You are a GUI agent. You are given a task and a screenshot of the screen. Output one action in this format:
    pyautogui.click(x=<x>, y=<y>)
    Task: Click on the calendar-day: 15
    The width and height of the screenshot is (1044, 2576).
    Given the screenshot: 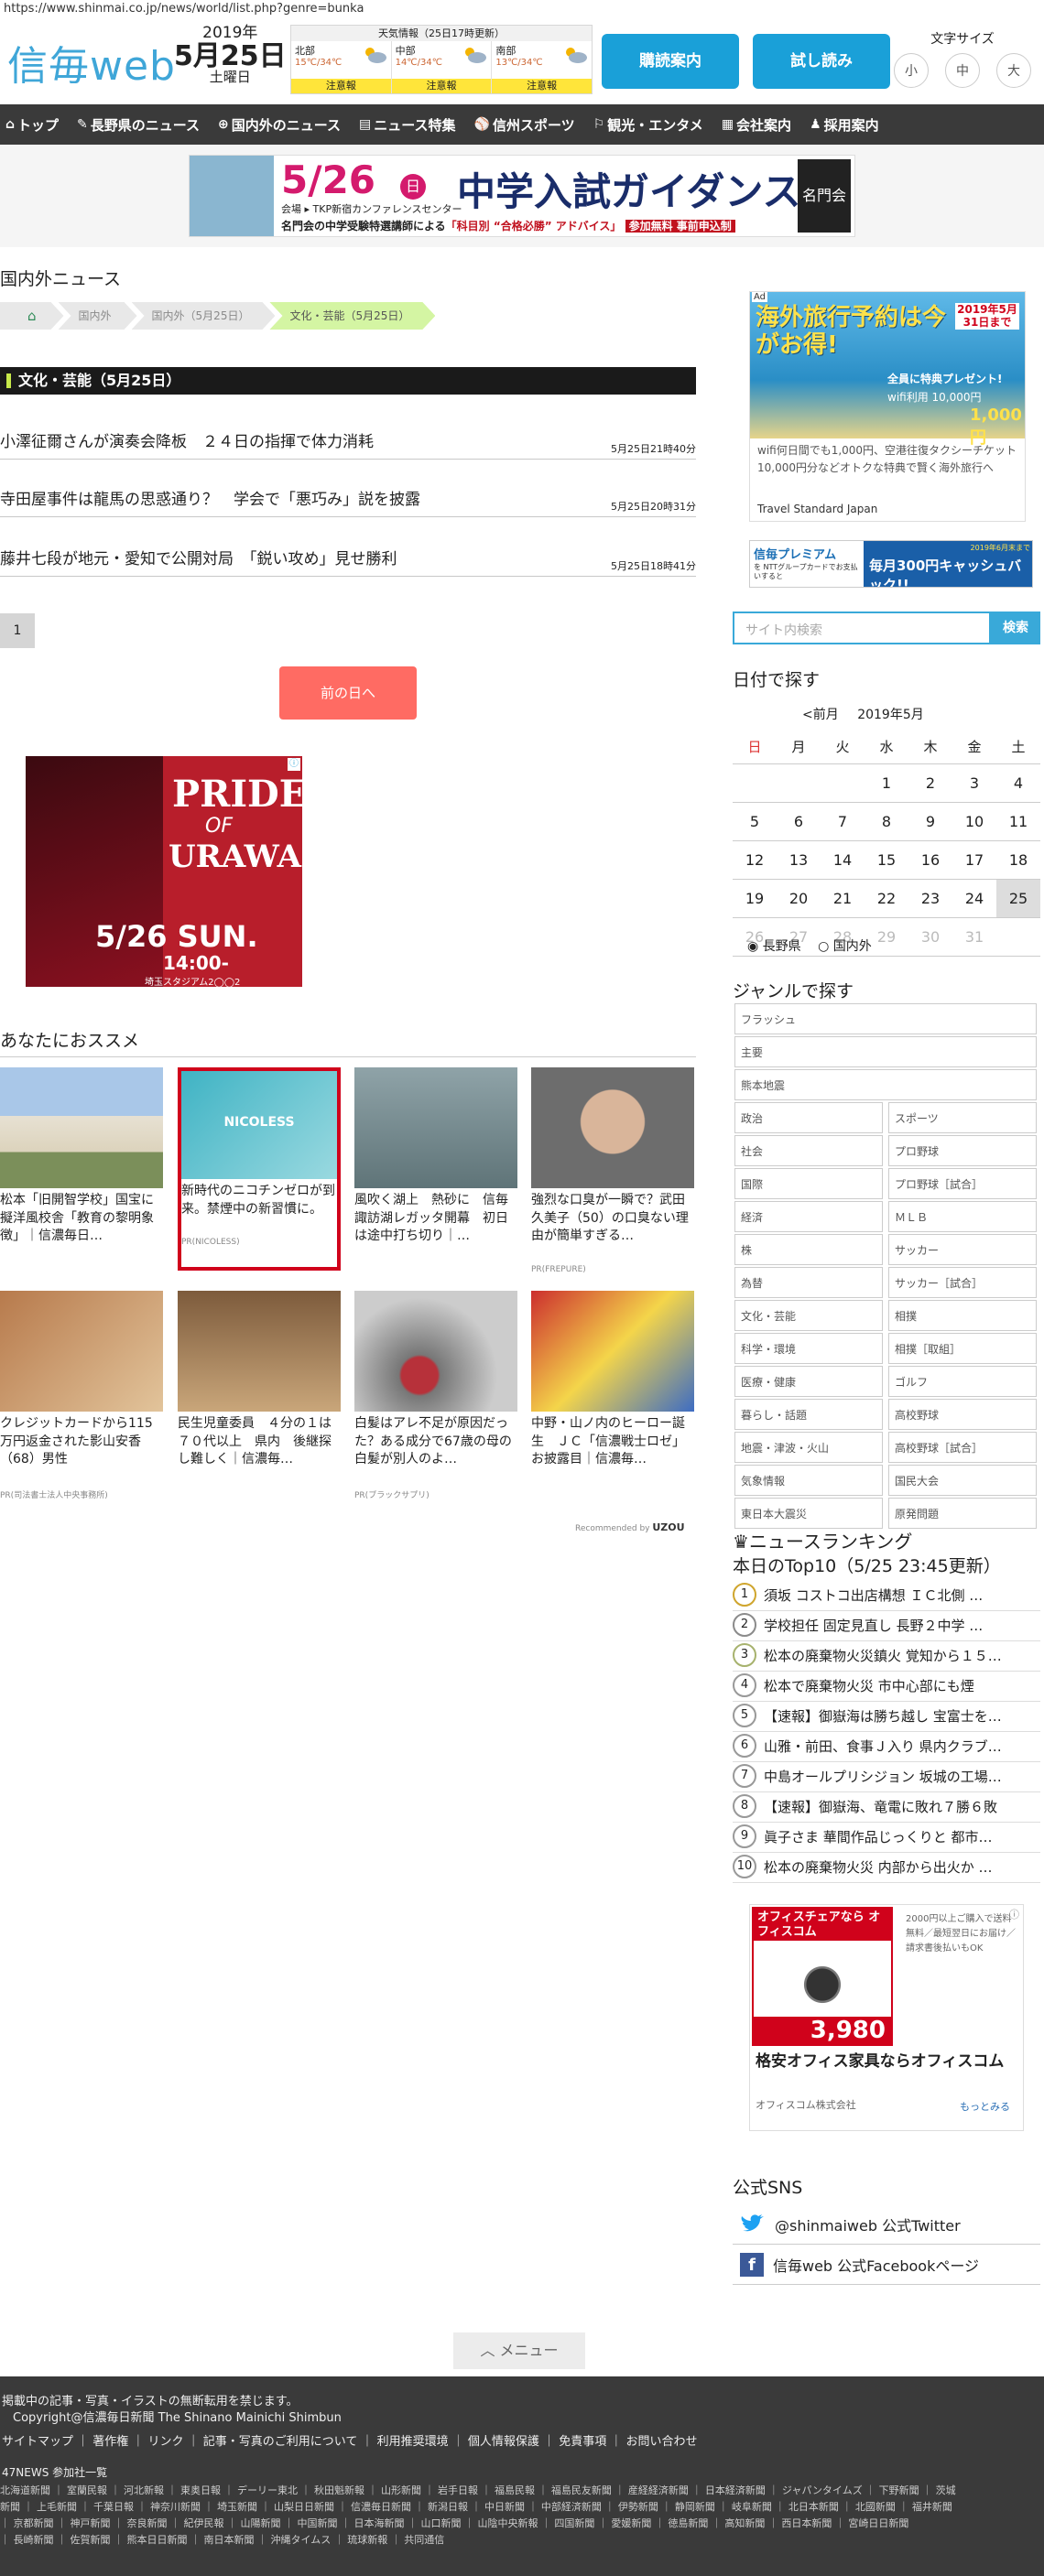 What is the action you would take?
    pyautogui.click(x=887, y=860)
    